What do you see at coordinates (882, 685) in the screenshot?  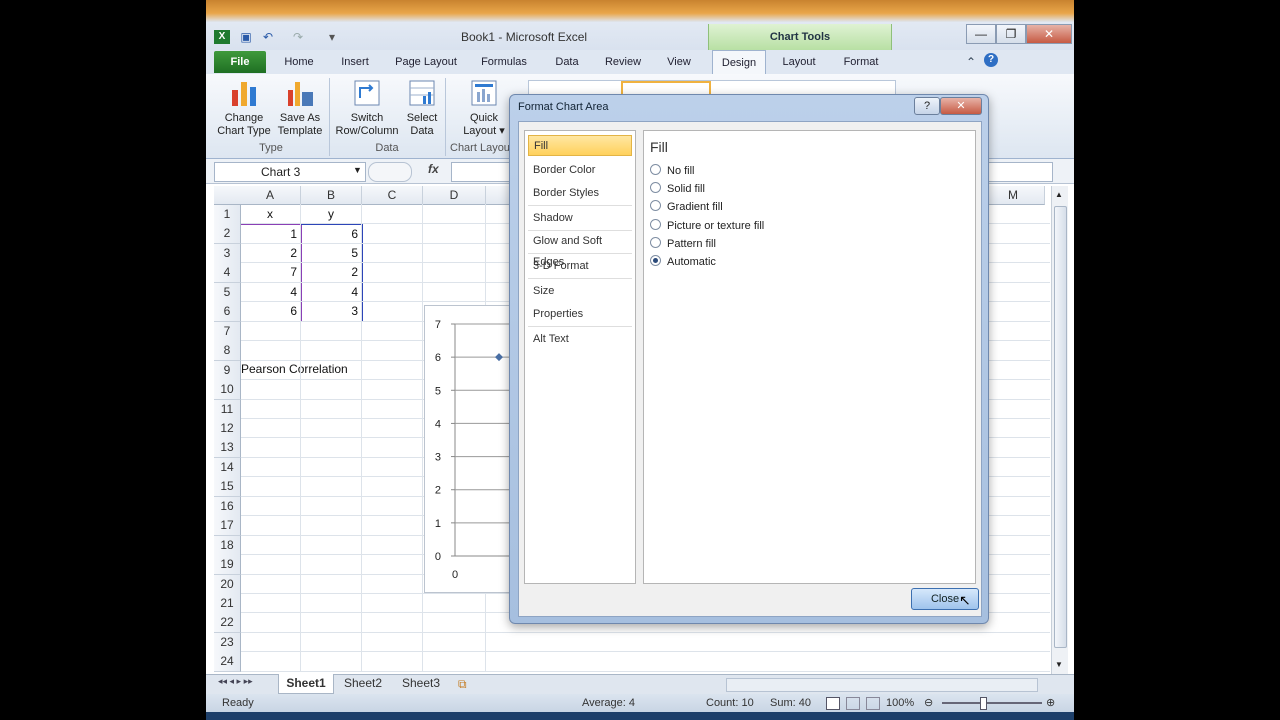 I see `horizontal-scrollbar` at bounding box center [882, 685].